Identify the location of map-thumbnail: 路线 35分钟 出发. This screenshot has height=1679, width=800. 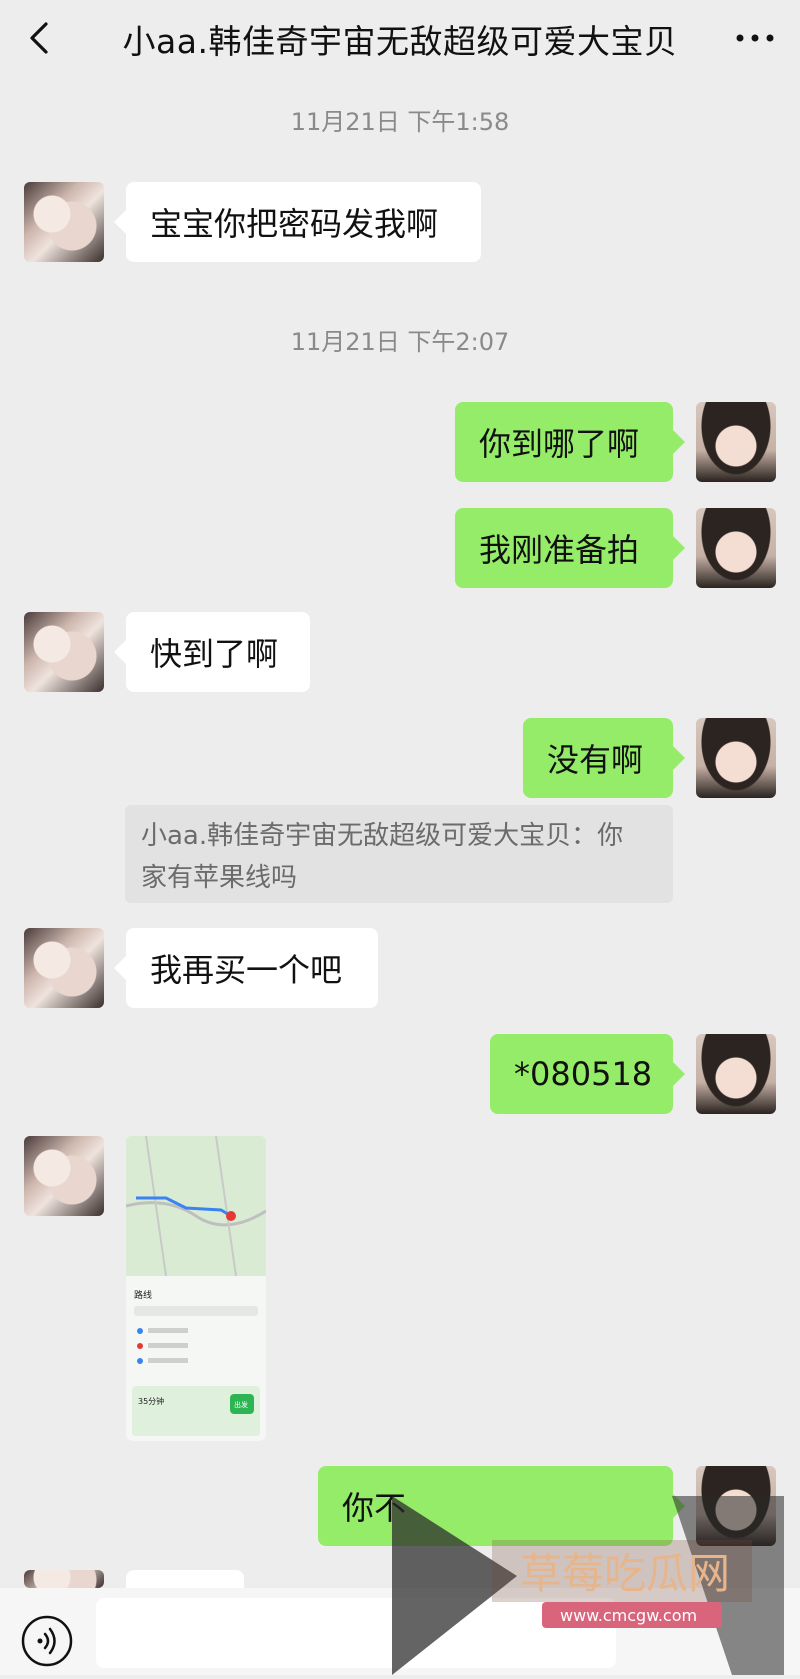
(196, 1288).